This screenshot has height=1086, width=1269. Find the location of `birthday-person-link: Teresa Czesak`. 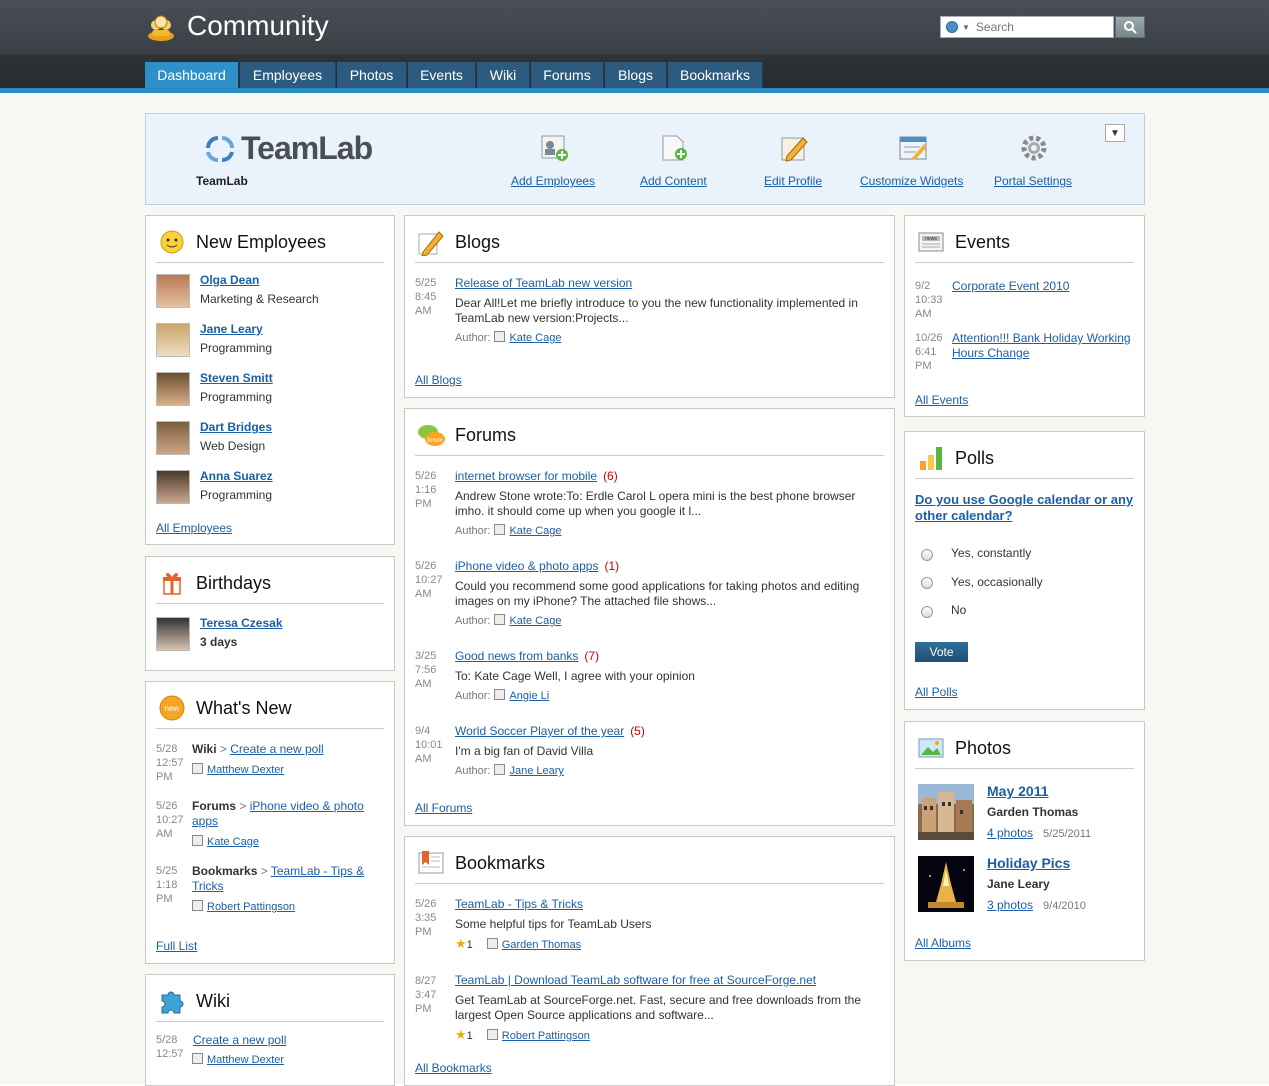

birthday-person-link: Teresa Czesak is located at coordinates (241, 623).